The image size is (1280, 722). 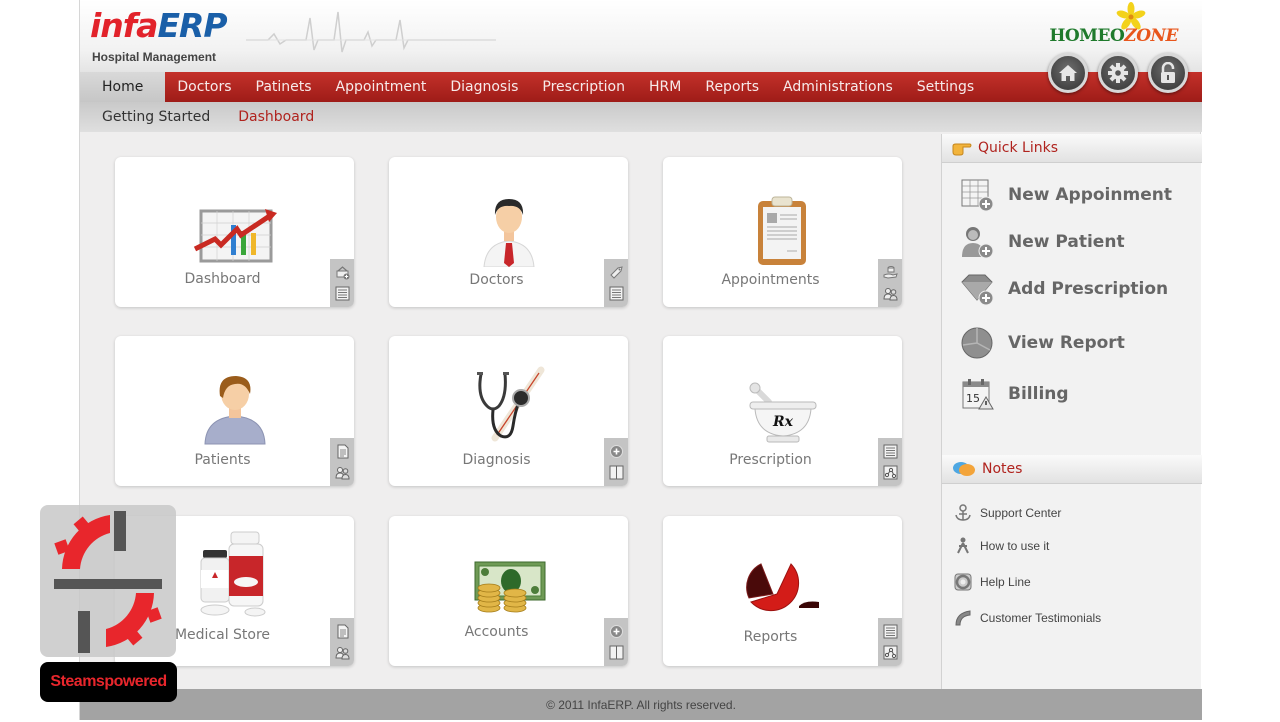 I want to click on nav-administrations: Administrations, so click(x=838, y=87).